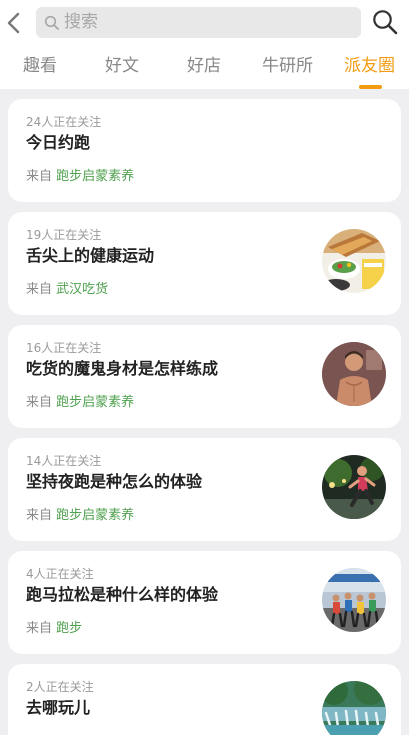  Describe the element at coordinates (369, 66) in the screenshot. I see `tab-paiyouquan: 派友圈` at that location.